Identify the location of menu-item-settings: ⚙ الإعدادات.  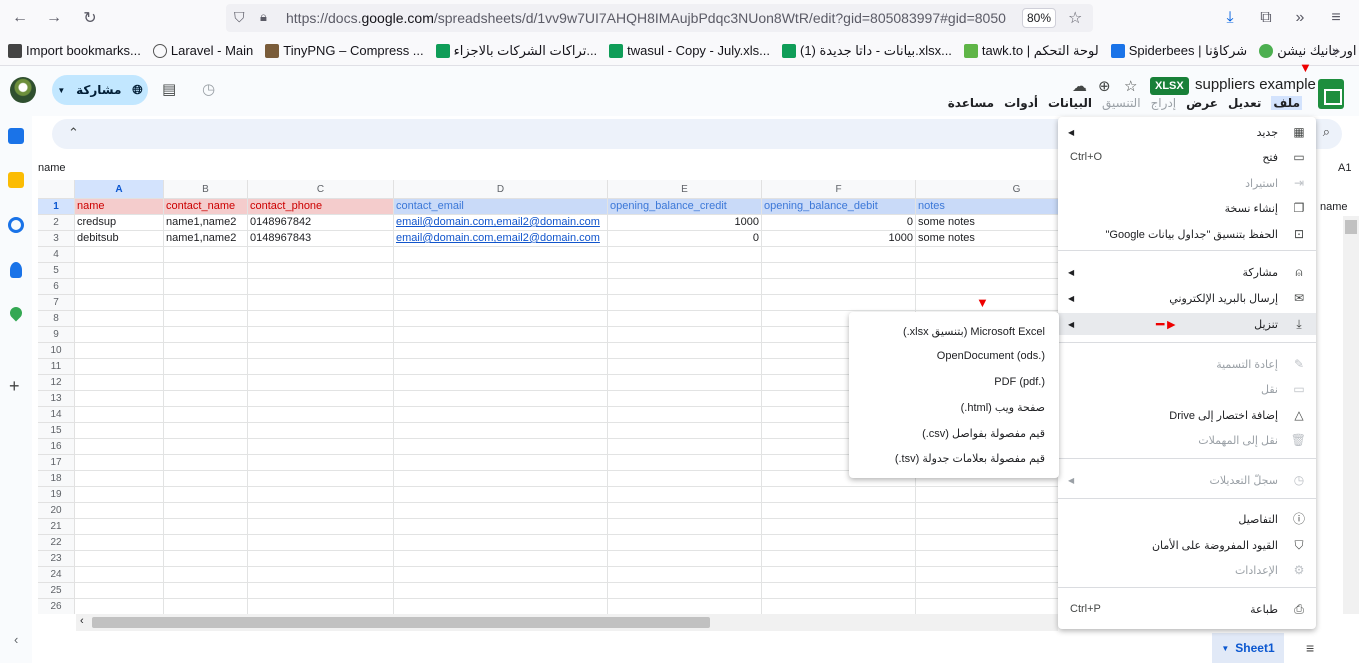
(1187, 570).